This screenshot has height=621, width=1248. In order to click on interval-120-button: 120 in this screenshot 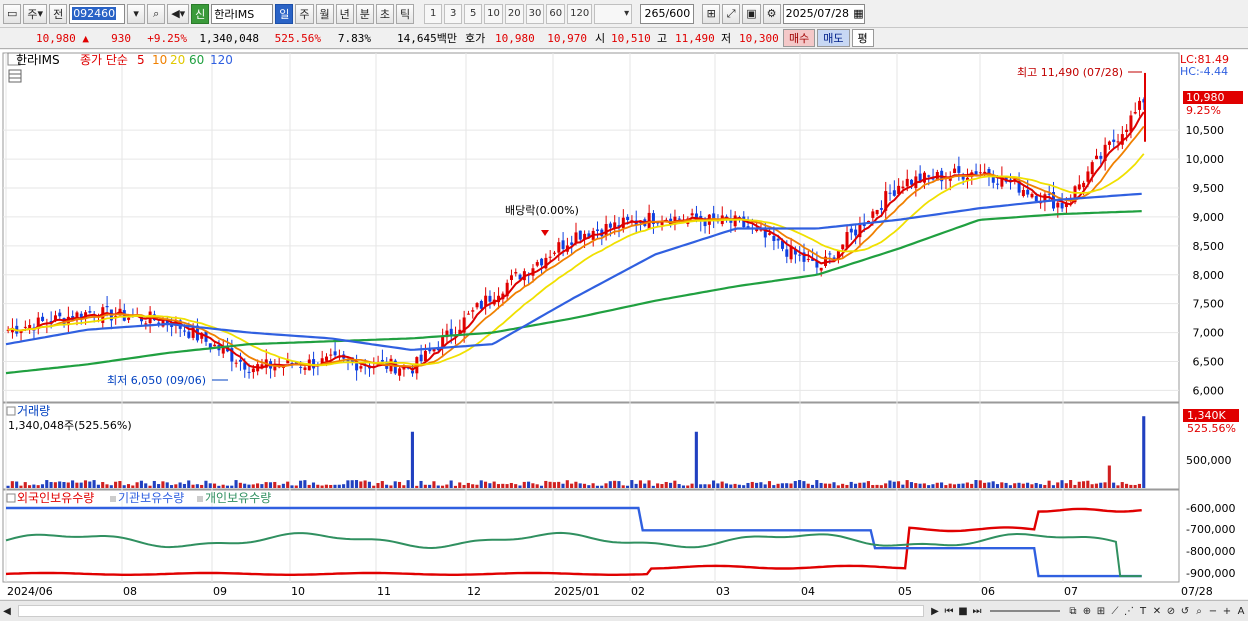, I will do `click(580, 13)`.